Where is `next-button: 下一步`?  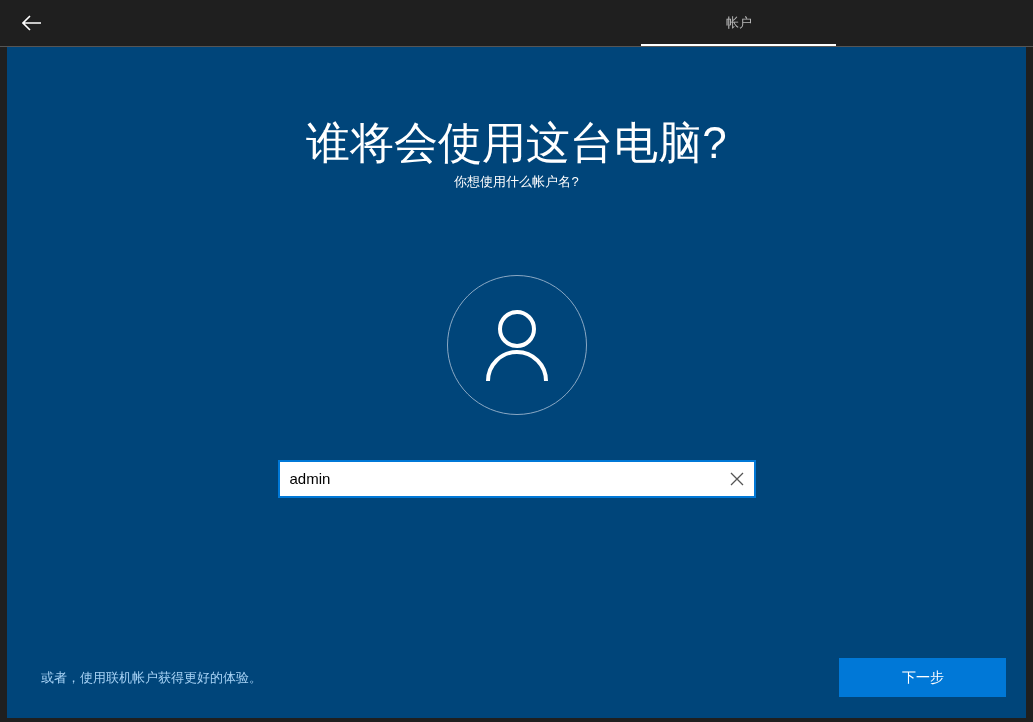
next-button: 下一步 is located at coordinates (922, 677).